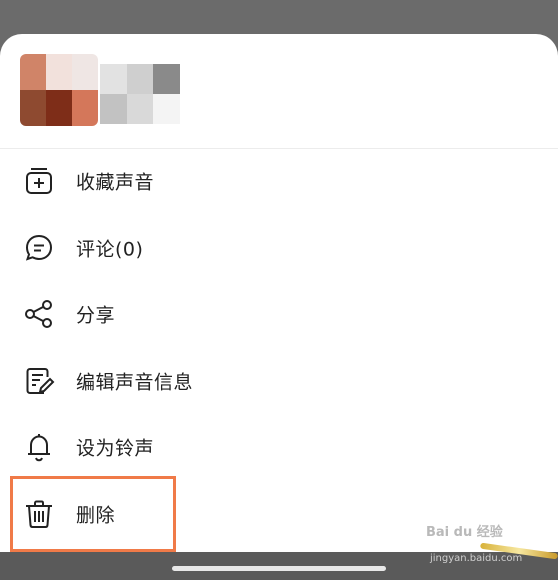  Describe the element at coordinates (279, 568) in the screenshot. I see `home-indicator` at that location.